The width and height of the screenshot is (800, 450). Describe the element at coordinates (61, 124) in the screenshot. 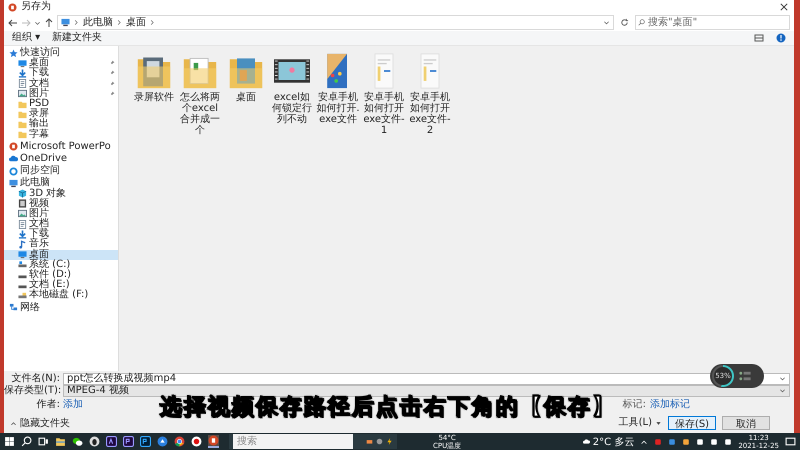

I see `navigation-item: 输出` at that location.